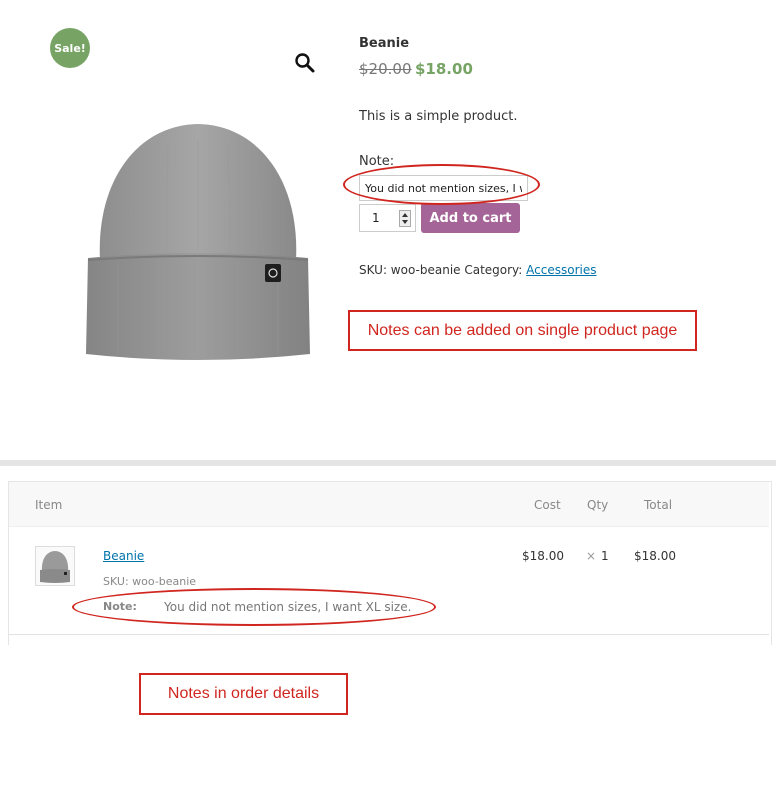 This screenshot has width=776, height=809. What do you see at coordinates (470, 218) in the screenshot?
I see `add-to-cart-button: Add to cart` at bounding box center [470, 218].